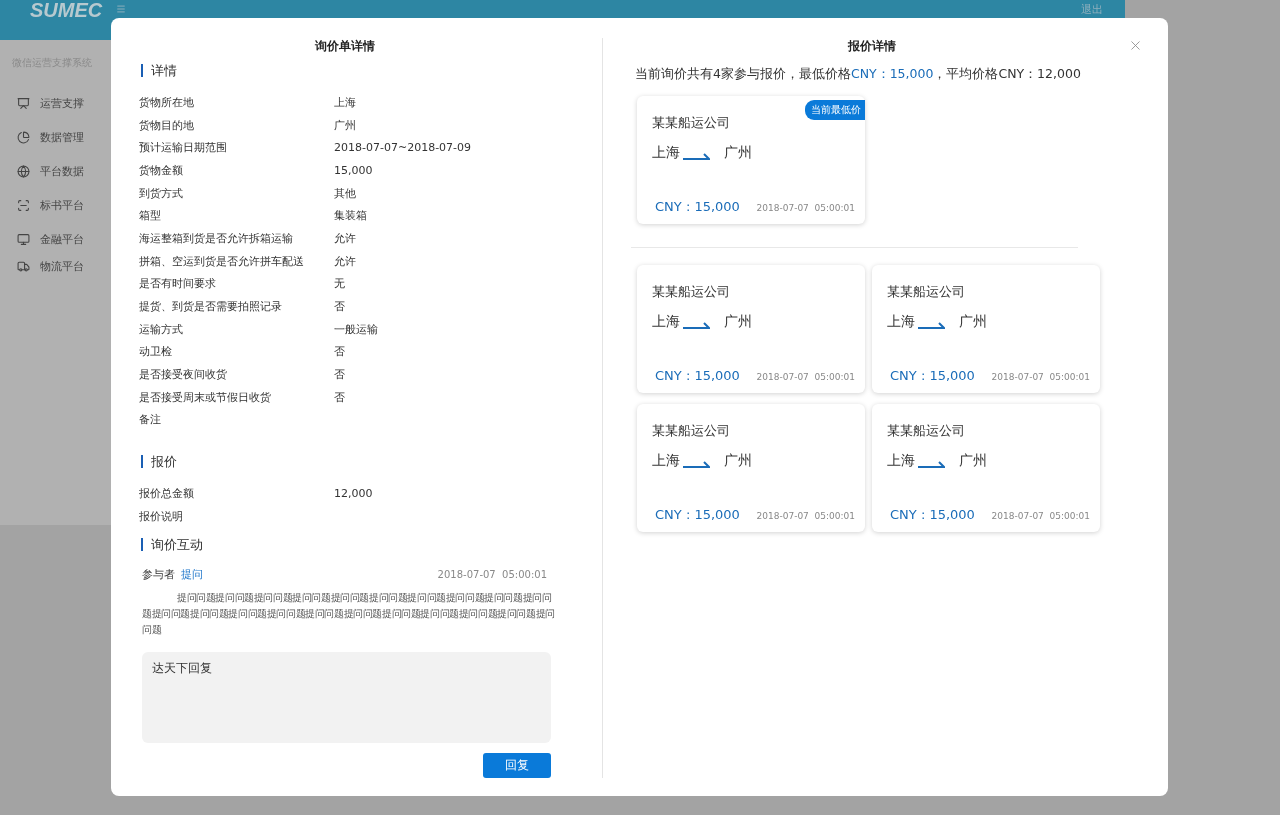 The height and width of the screenshot is (815, 1280). I want to click on field-value: 上海, so click(345, 102).